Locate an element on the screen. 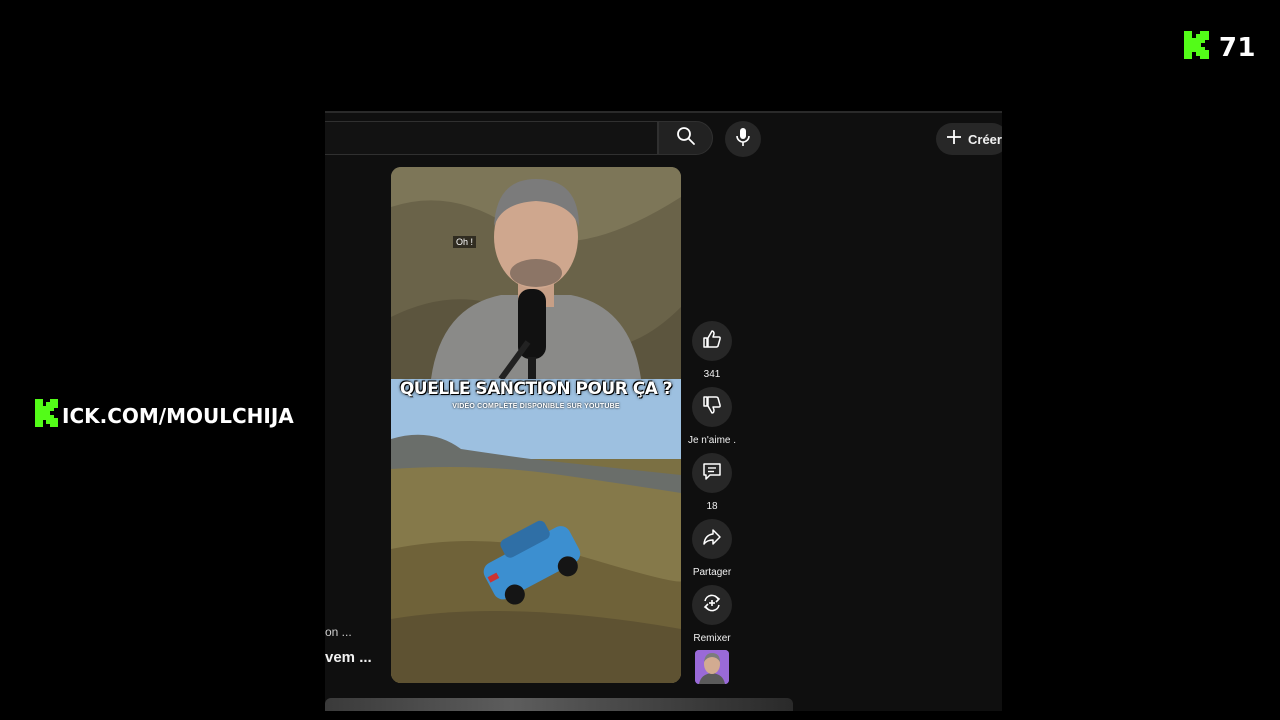 The height and width of the screenshot is (720, 1280). kick-logo-icon is located at coordinates (1197, 47).